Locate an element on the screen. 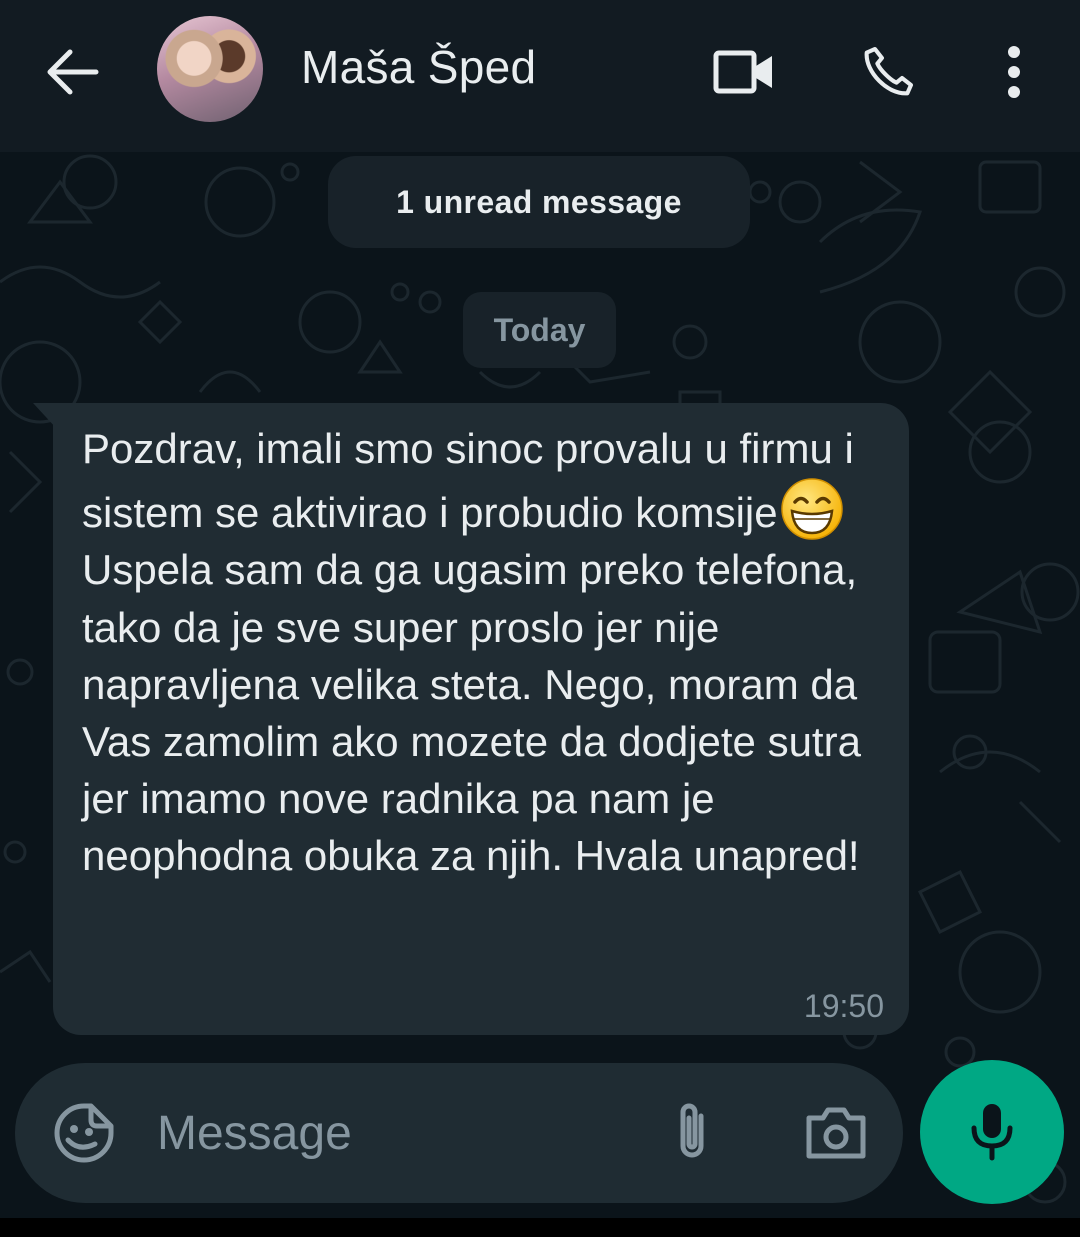  arrow-left-icon is located at coordinates (73, 72).